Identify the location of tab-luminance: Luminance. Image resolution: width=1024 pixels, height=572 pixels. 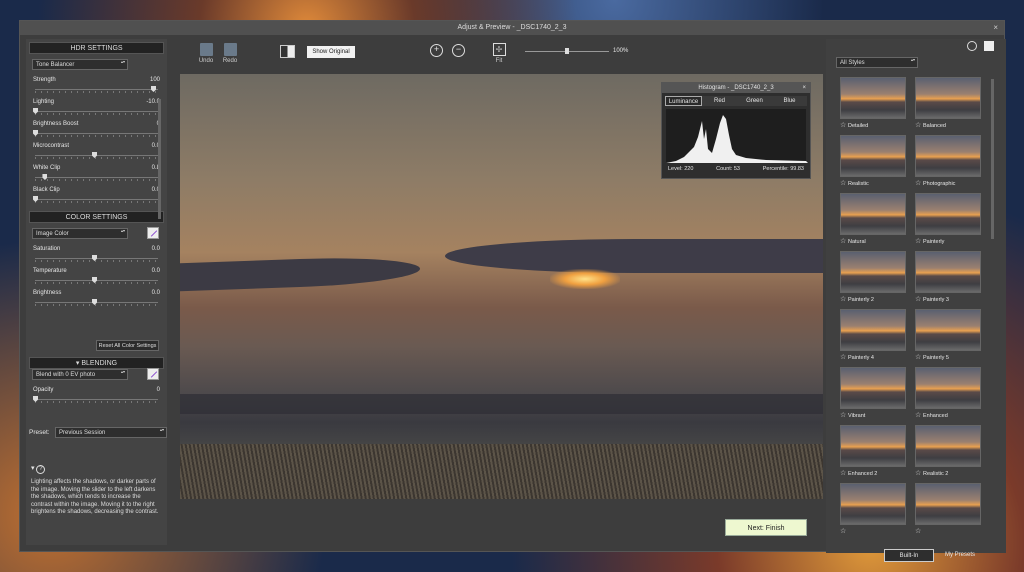
(683, 101).